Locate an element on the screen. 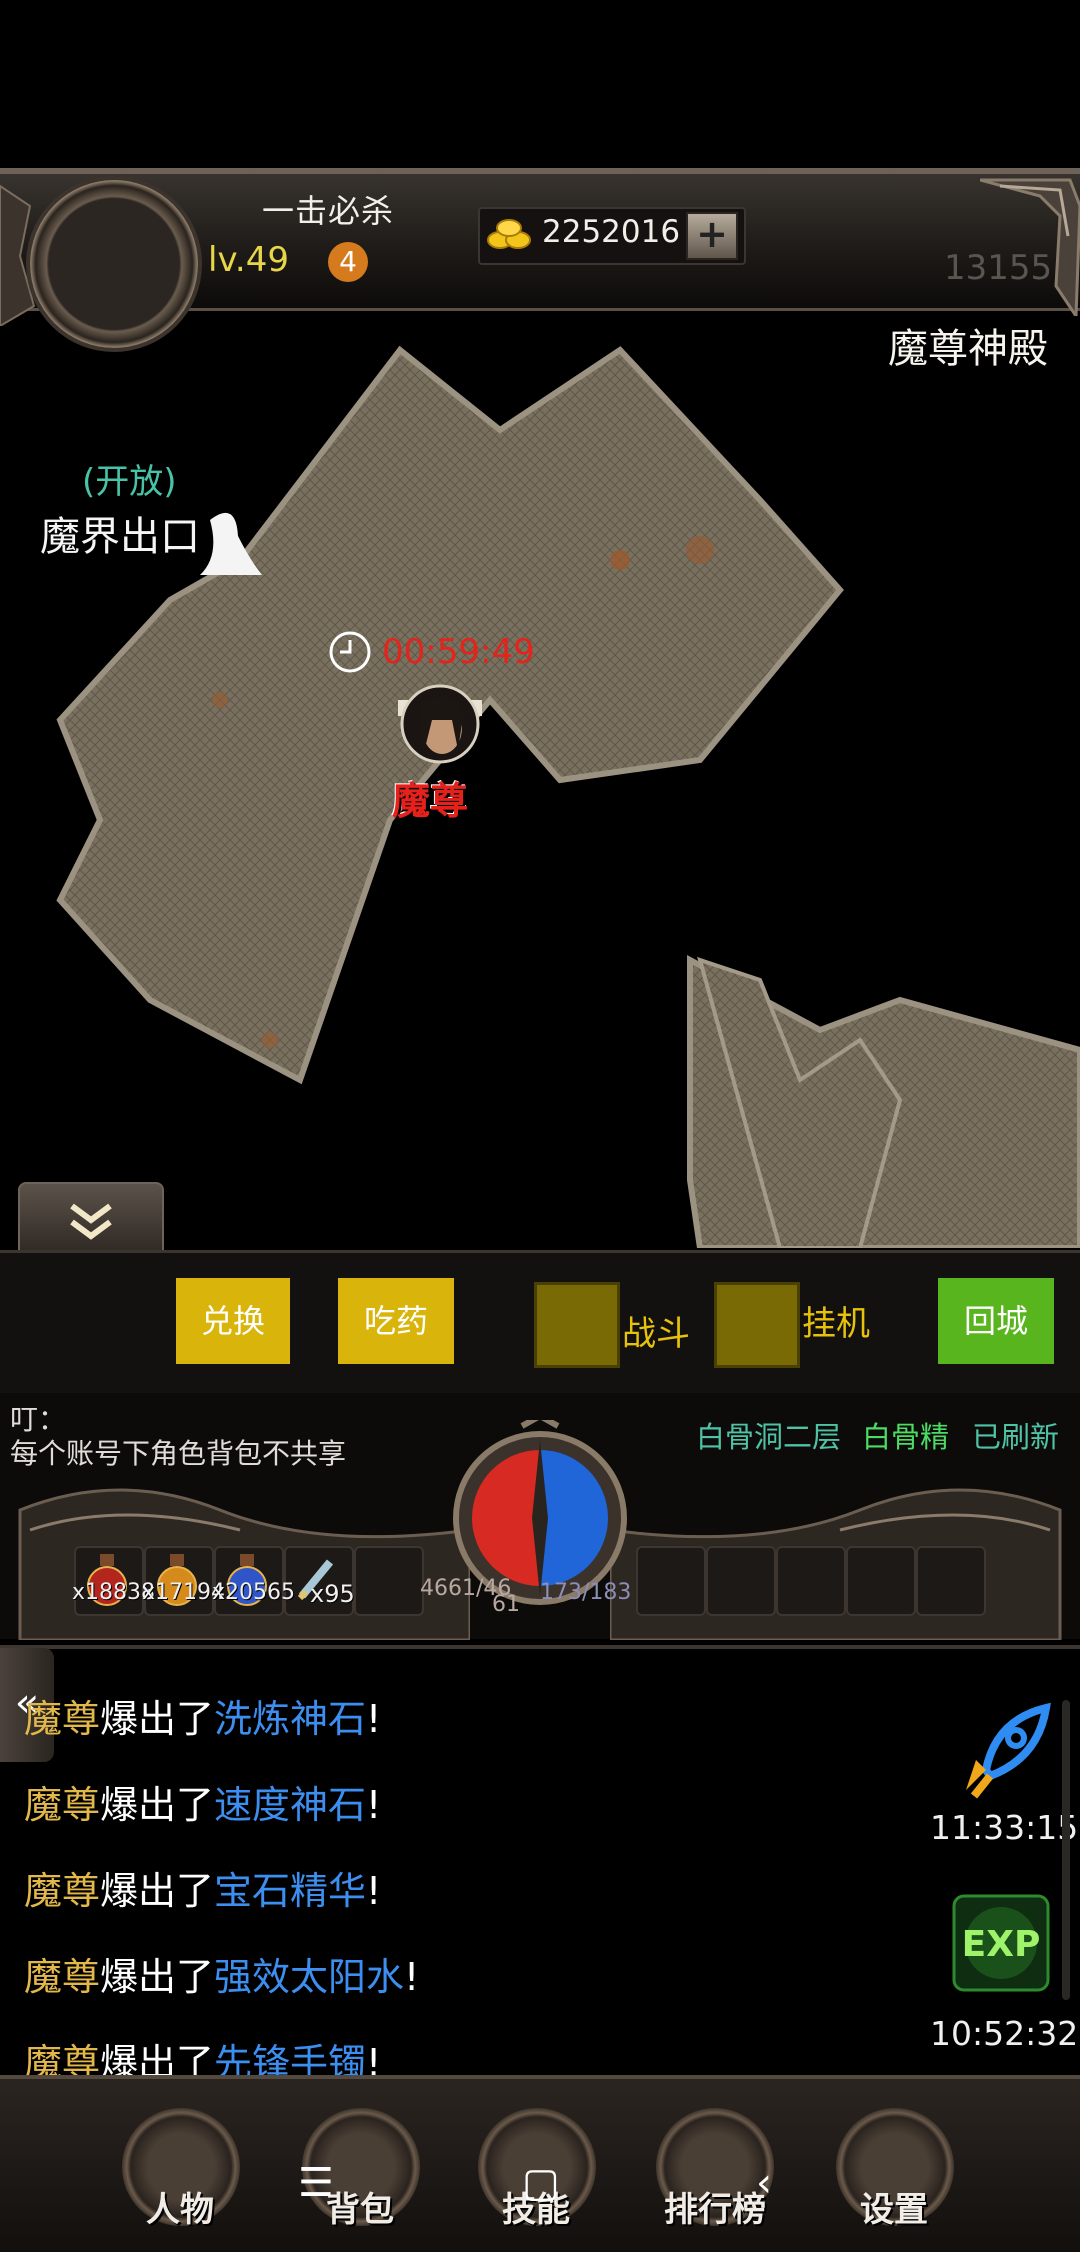 The width and height of the screenshot is (1080, 2252). chat-line: 魔尊爆出了强效太阳水! is located at coordinates (222, 1977).